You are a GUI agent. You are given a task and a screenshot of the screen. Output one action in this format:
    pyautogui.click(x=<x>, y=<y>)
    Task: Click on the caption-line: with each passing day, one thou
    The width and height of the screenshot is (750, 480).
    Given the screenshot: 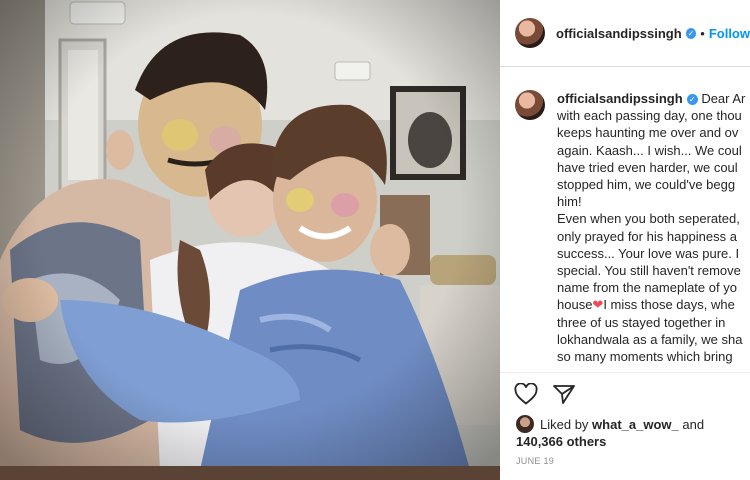 What is the action you would take?
    pyautogui.click(x=649, y=116)
    